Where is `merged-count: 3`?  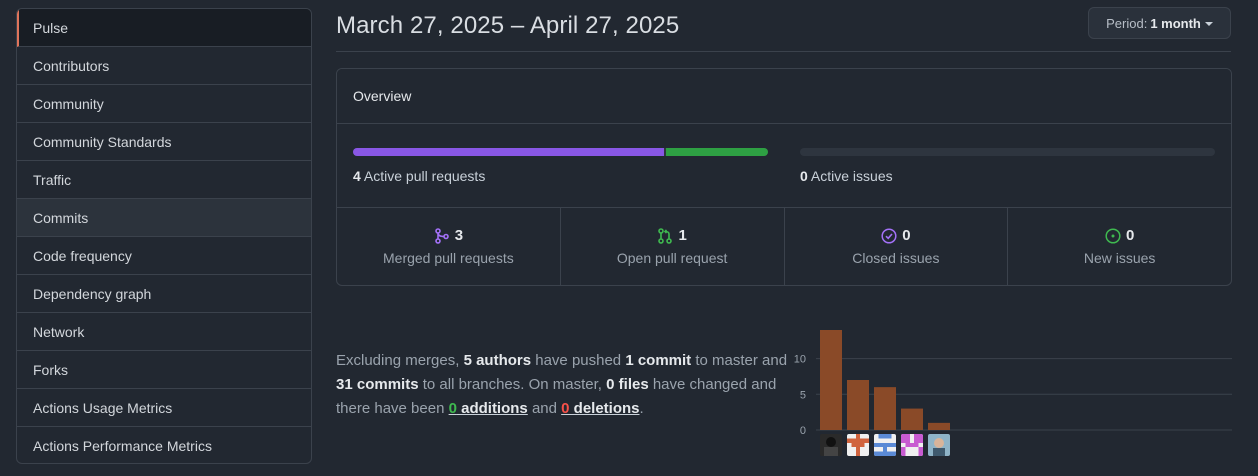
merged-count: 3 is located at coordinates (459, 235).